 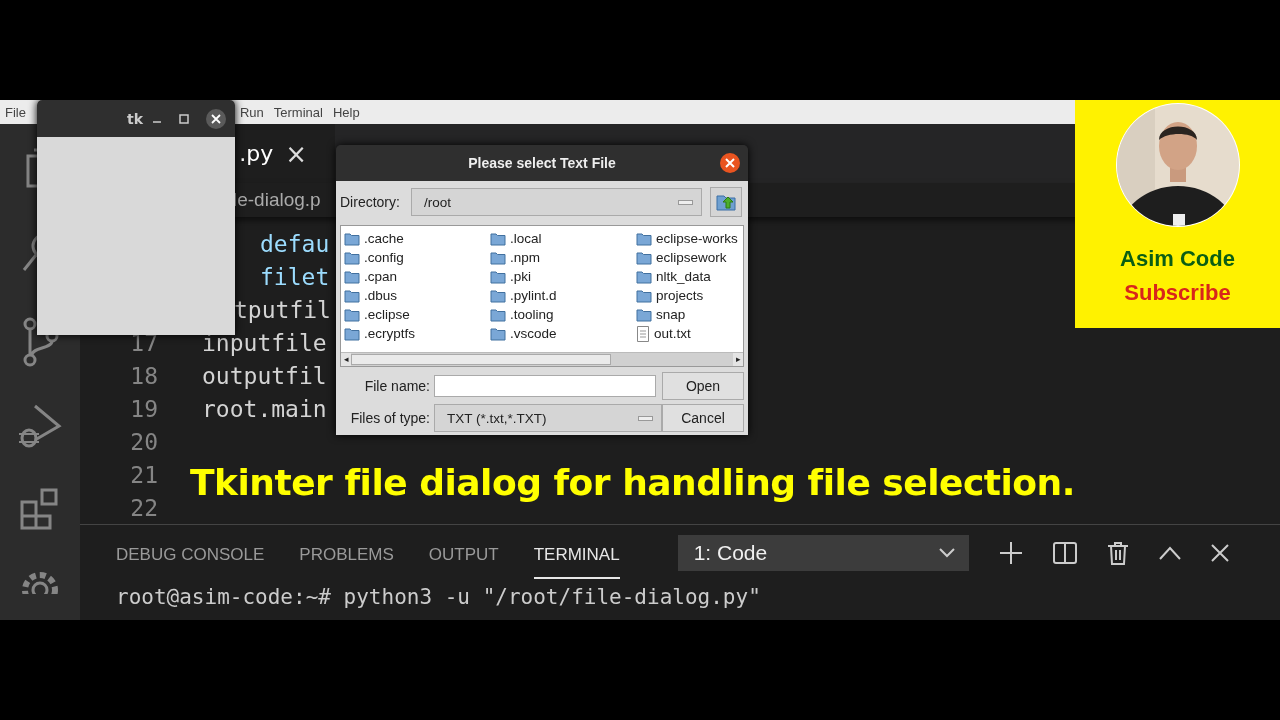 I want to click on file-list-item: .ecryptfs, so click(x=417, y=333).